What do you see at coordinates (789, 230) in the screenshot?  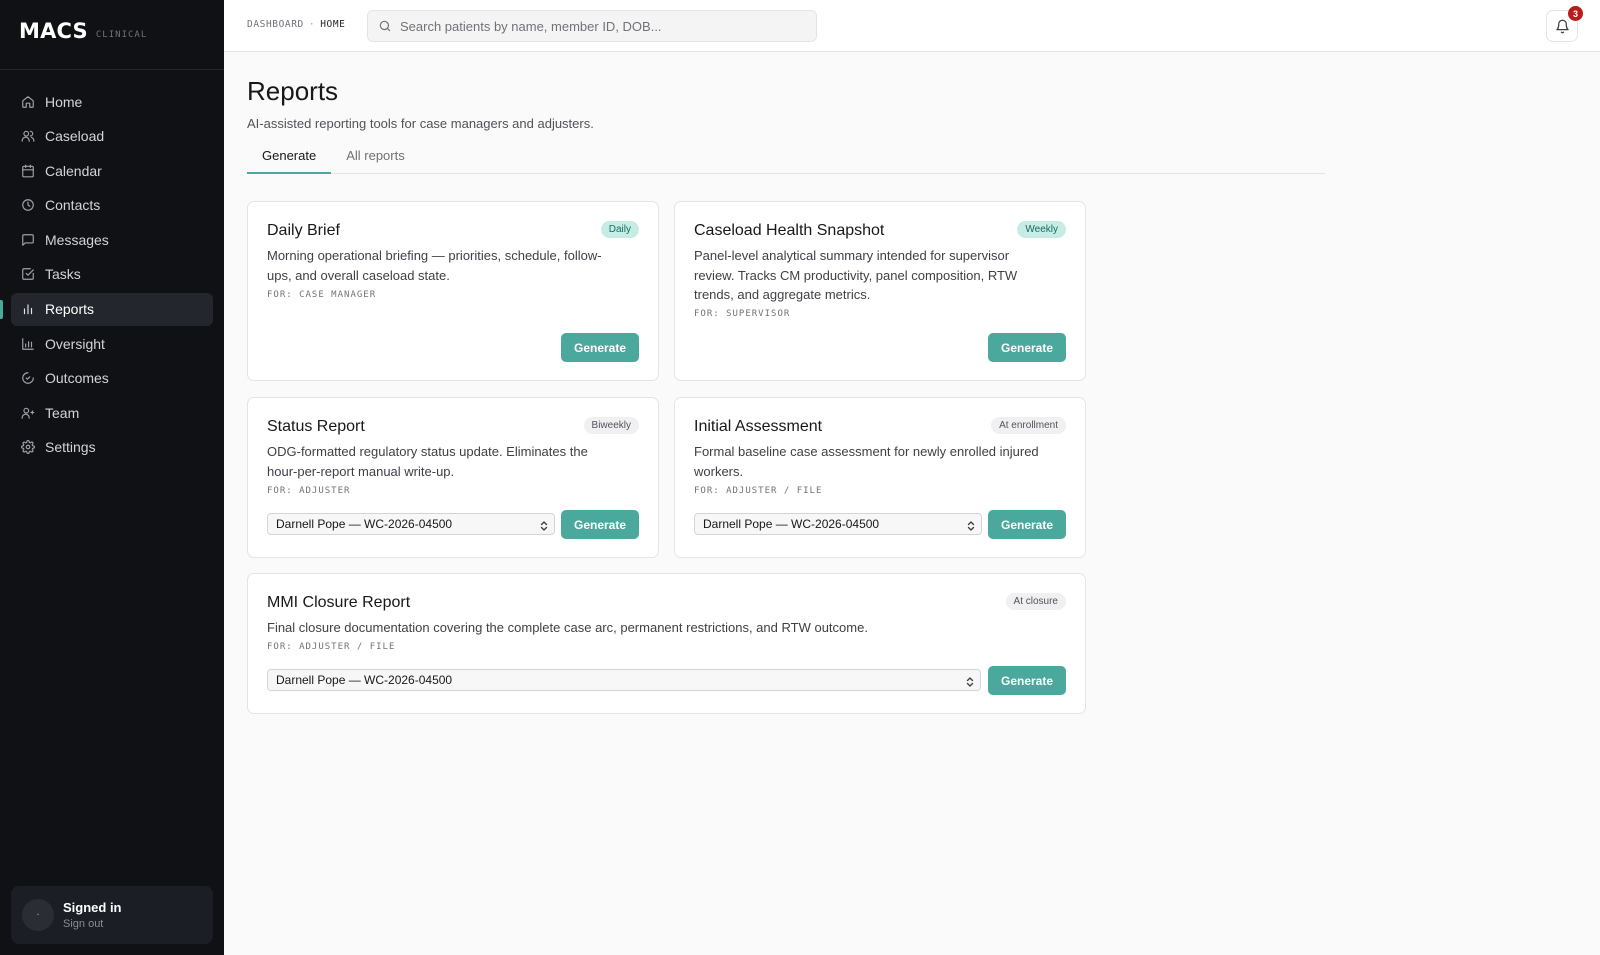 I see `card-title: Caseload Health Snapshot` at bounding box center [789, 230].